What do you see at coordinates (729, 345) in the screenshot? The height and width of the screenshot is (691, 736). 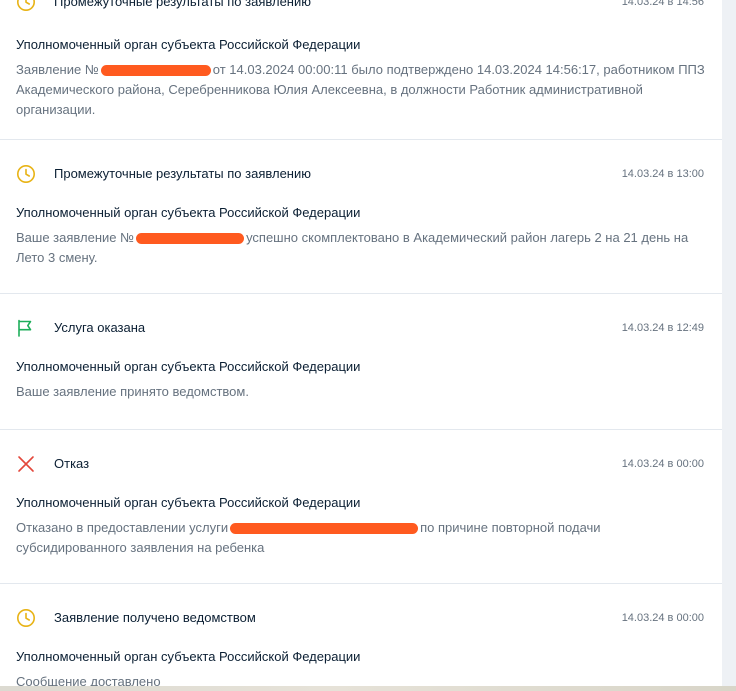 I see `page-side-shadow` at bounding box center [729, 345].